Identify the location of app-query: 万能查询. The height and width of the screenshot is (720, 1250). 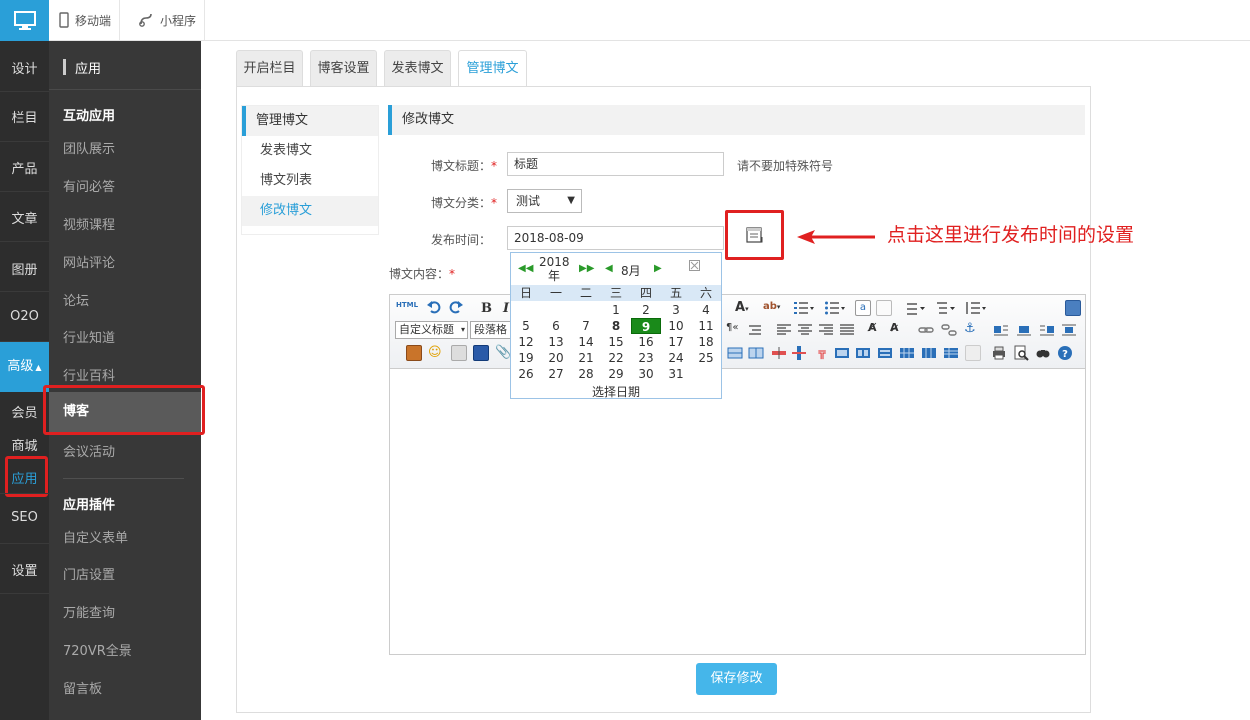
(89, 611).